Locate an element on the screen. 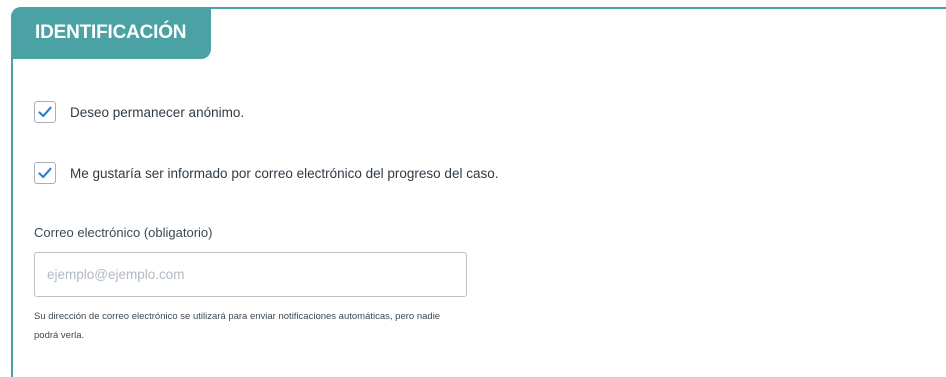 The image size is (946, 377). section-title: IDENTIFICACIÓN is located at coordinates (111, 32).